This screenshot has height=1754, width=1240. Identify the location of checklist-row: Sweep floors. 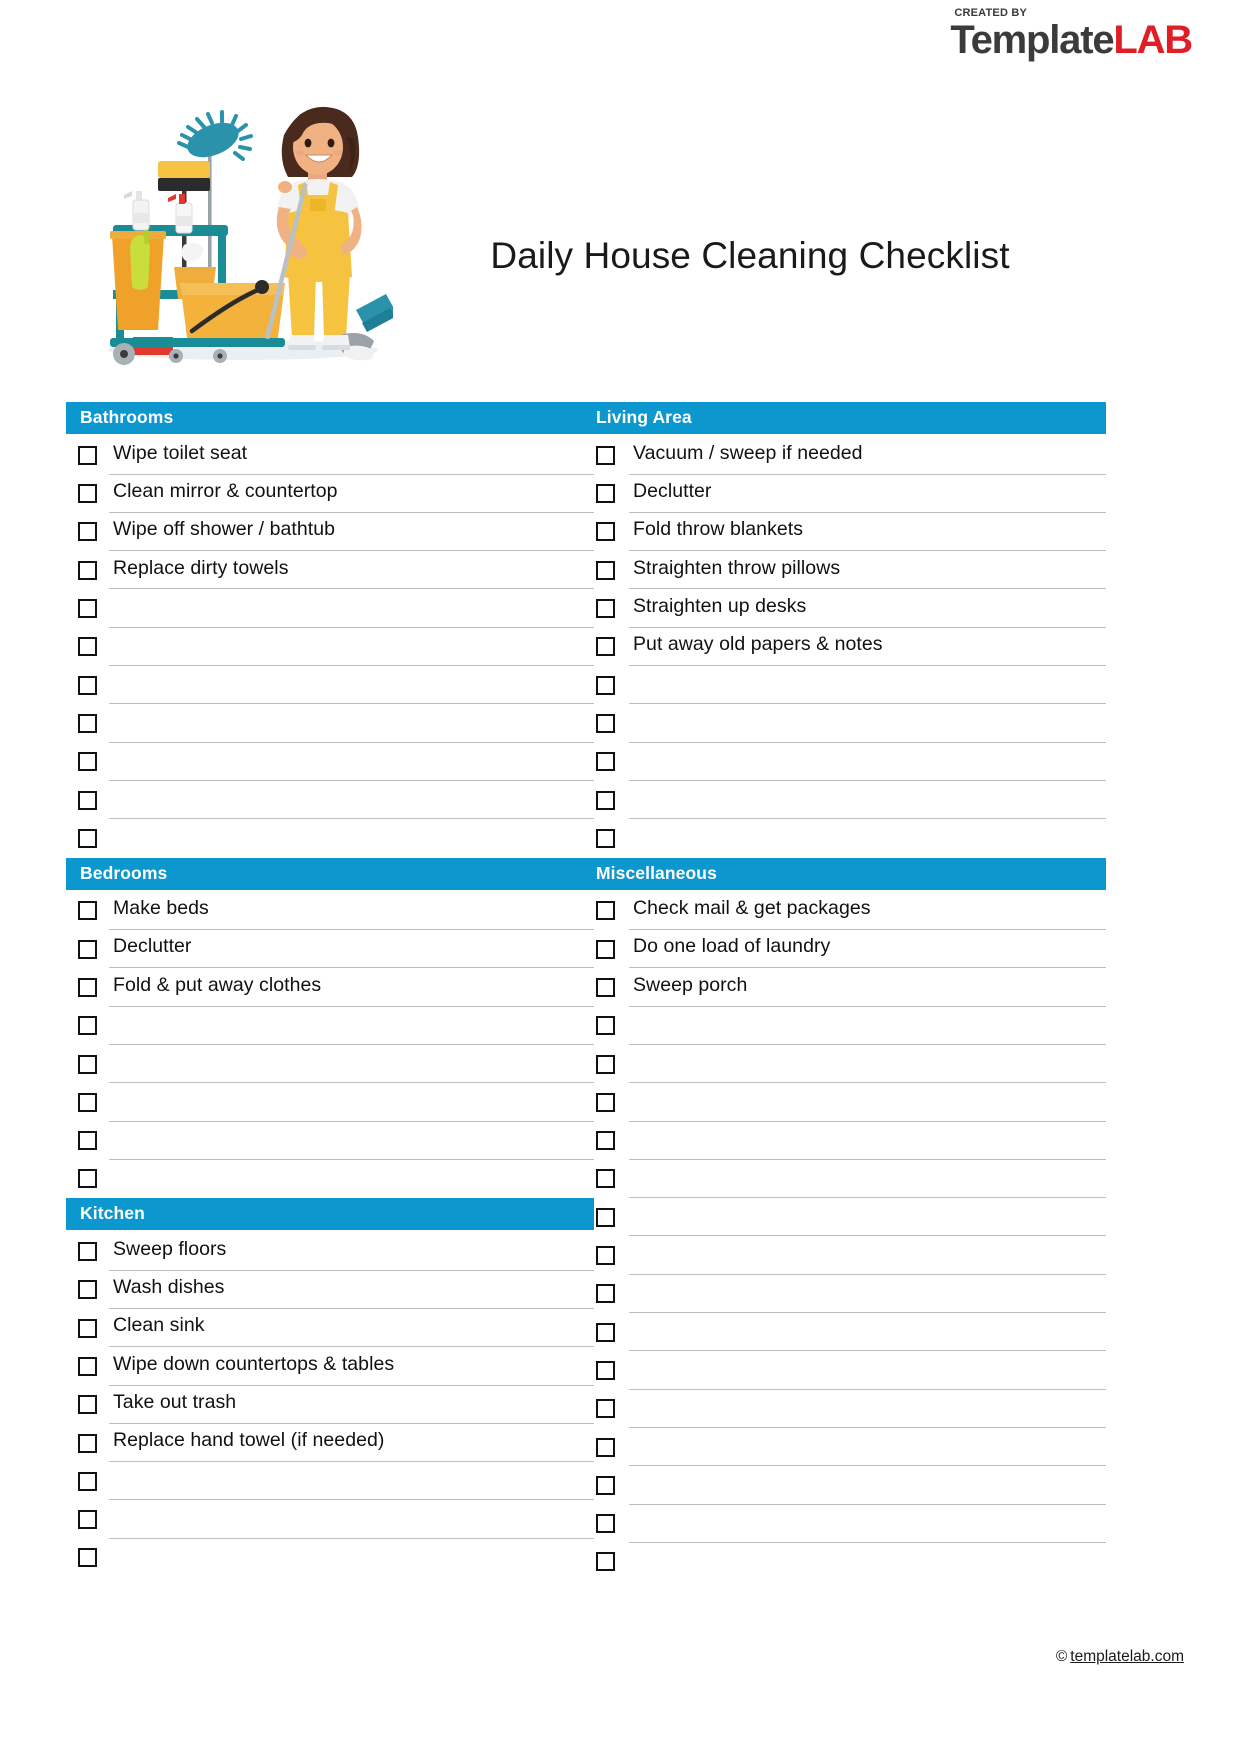
(330, 1251).